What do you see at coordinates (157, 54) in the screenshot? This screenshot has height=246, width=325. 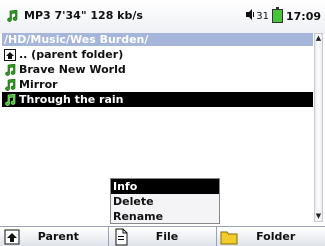 I see `list-item-parent-folder: .. (parent folder)` at bounding box center [157, 54].